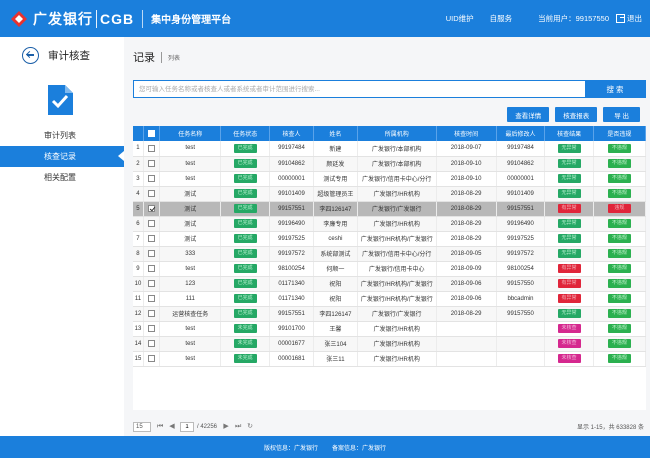 The height and width of the screenshot is (458, 650). What do you see at coordinates (335, 269) in the screenshot?
I see `cell-name: 何顺一` at bounding box center [335, 269].